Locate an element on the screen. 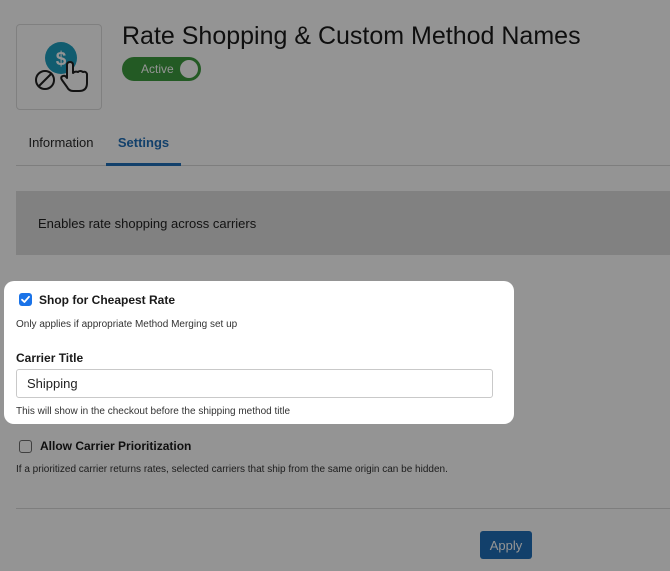 The height and width of the screenshot is (571, 670). shop-cheapest-rate-label: Shop for Cheapest Rate is located at coordinates (107, 300).